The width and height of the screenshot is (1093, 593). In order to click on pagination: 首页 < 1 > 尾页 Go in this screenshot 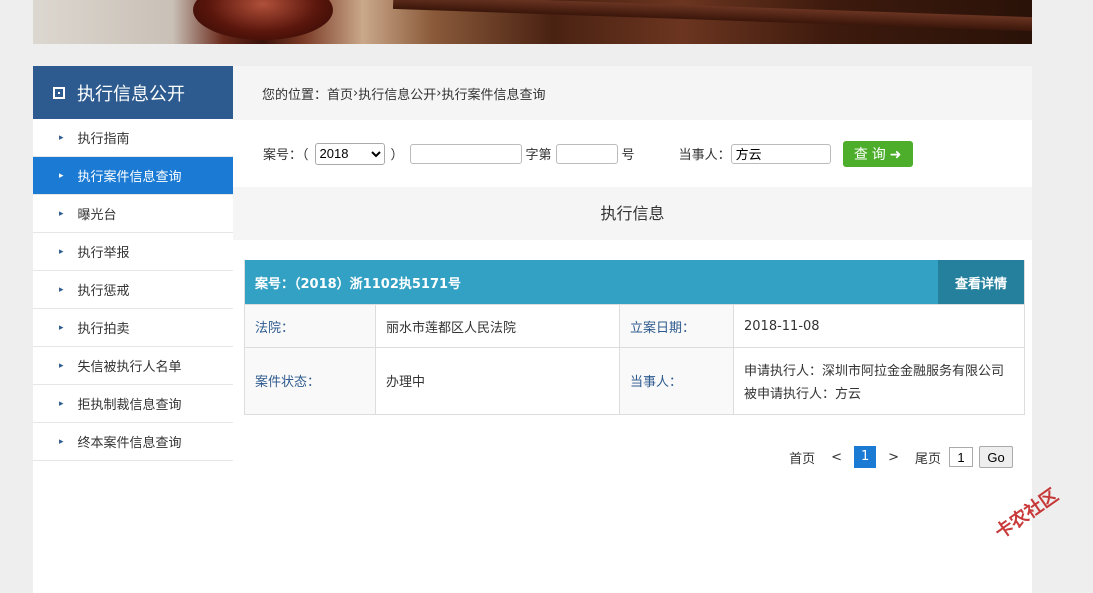, I will do `click(897, 457)`.